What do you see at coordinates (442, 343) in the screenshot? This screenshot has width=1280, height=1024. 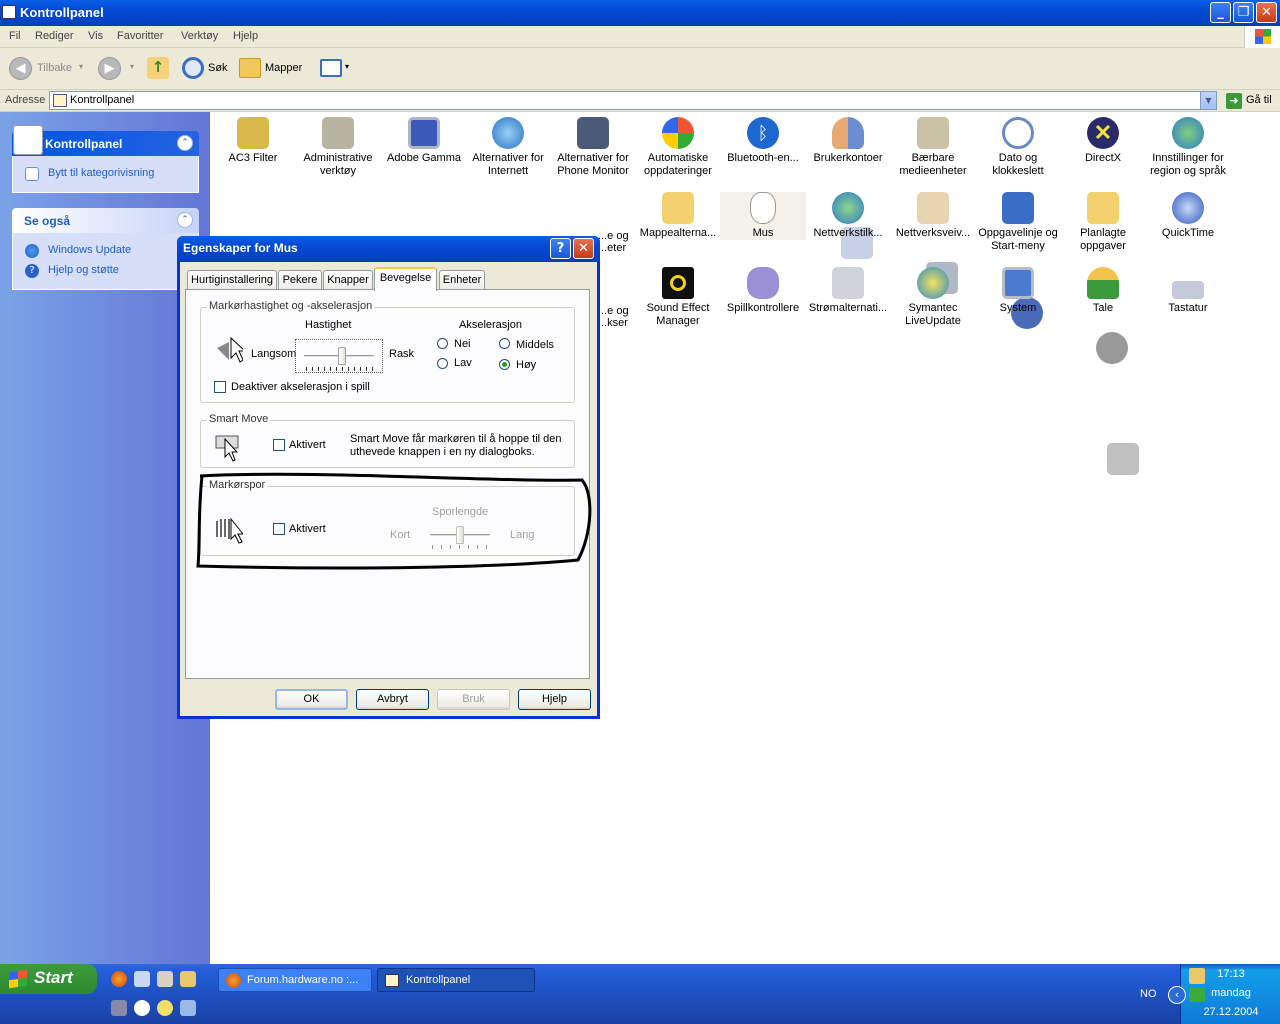 I see `radio-none` at bounding box center [442, 343].